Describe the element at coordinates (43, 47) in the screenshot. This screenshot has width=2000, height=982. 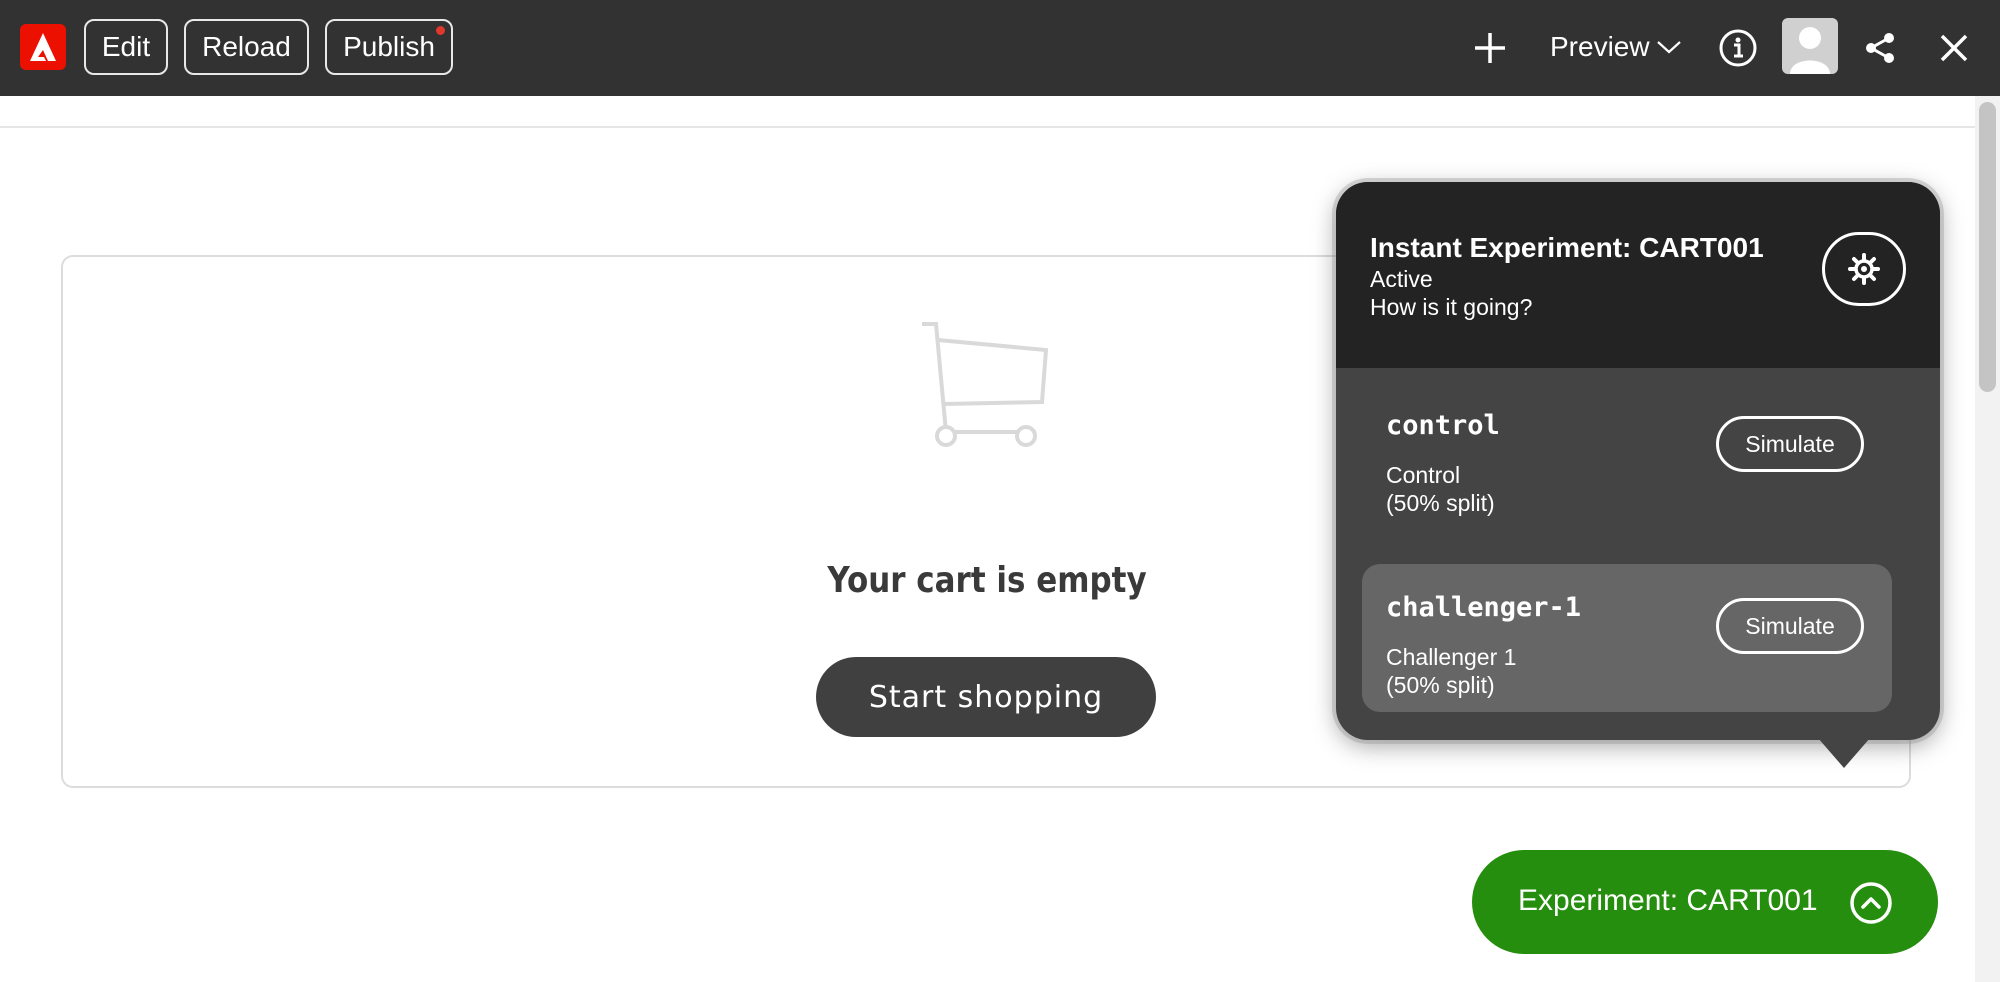
I see `adobe-logo-icon` at that location.